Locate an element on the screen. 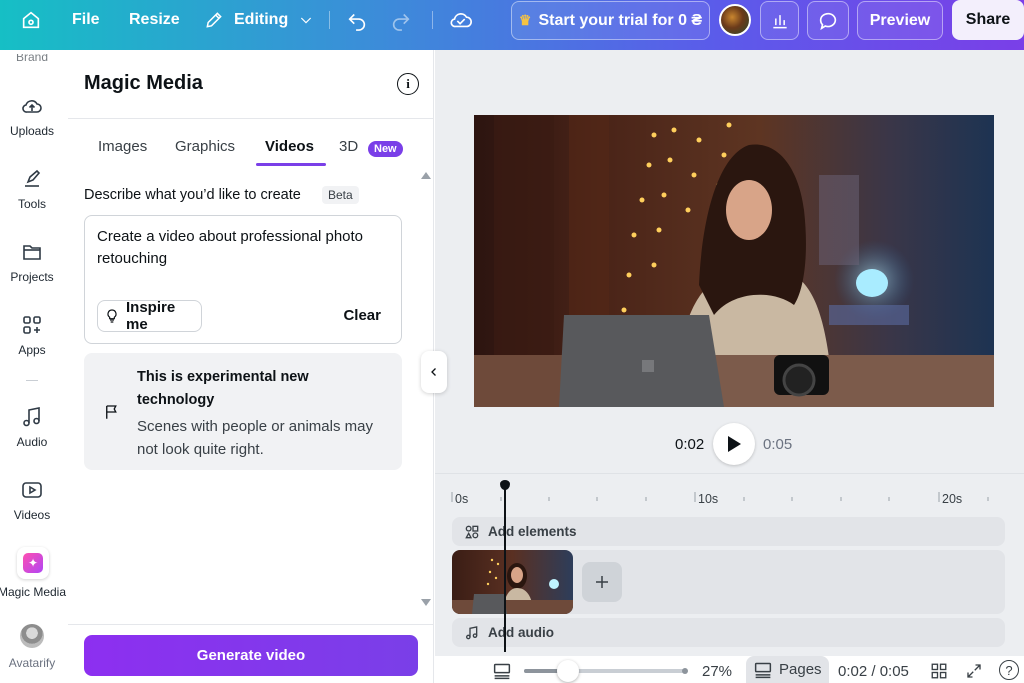 The image size is (1024, 683). rail-item-audio: Audio is located at coordinates (32, 427).